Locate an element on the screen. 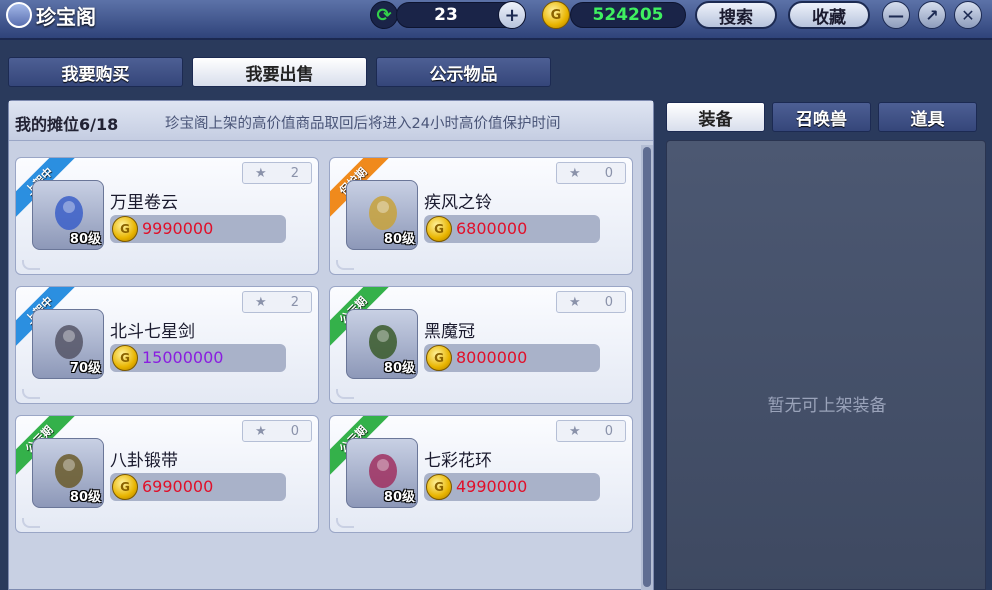  item-price: 6990000 is located at coordinates (178, 486).